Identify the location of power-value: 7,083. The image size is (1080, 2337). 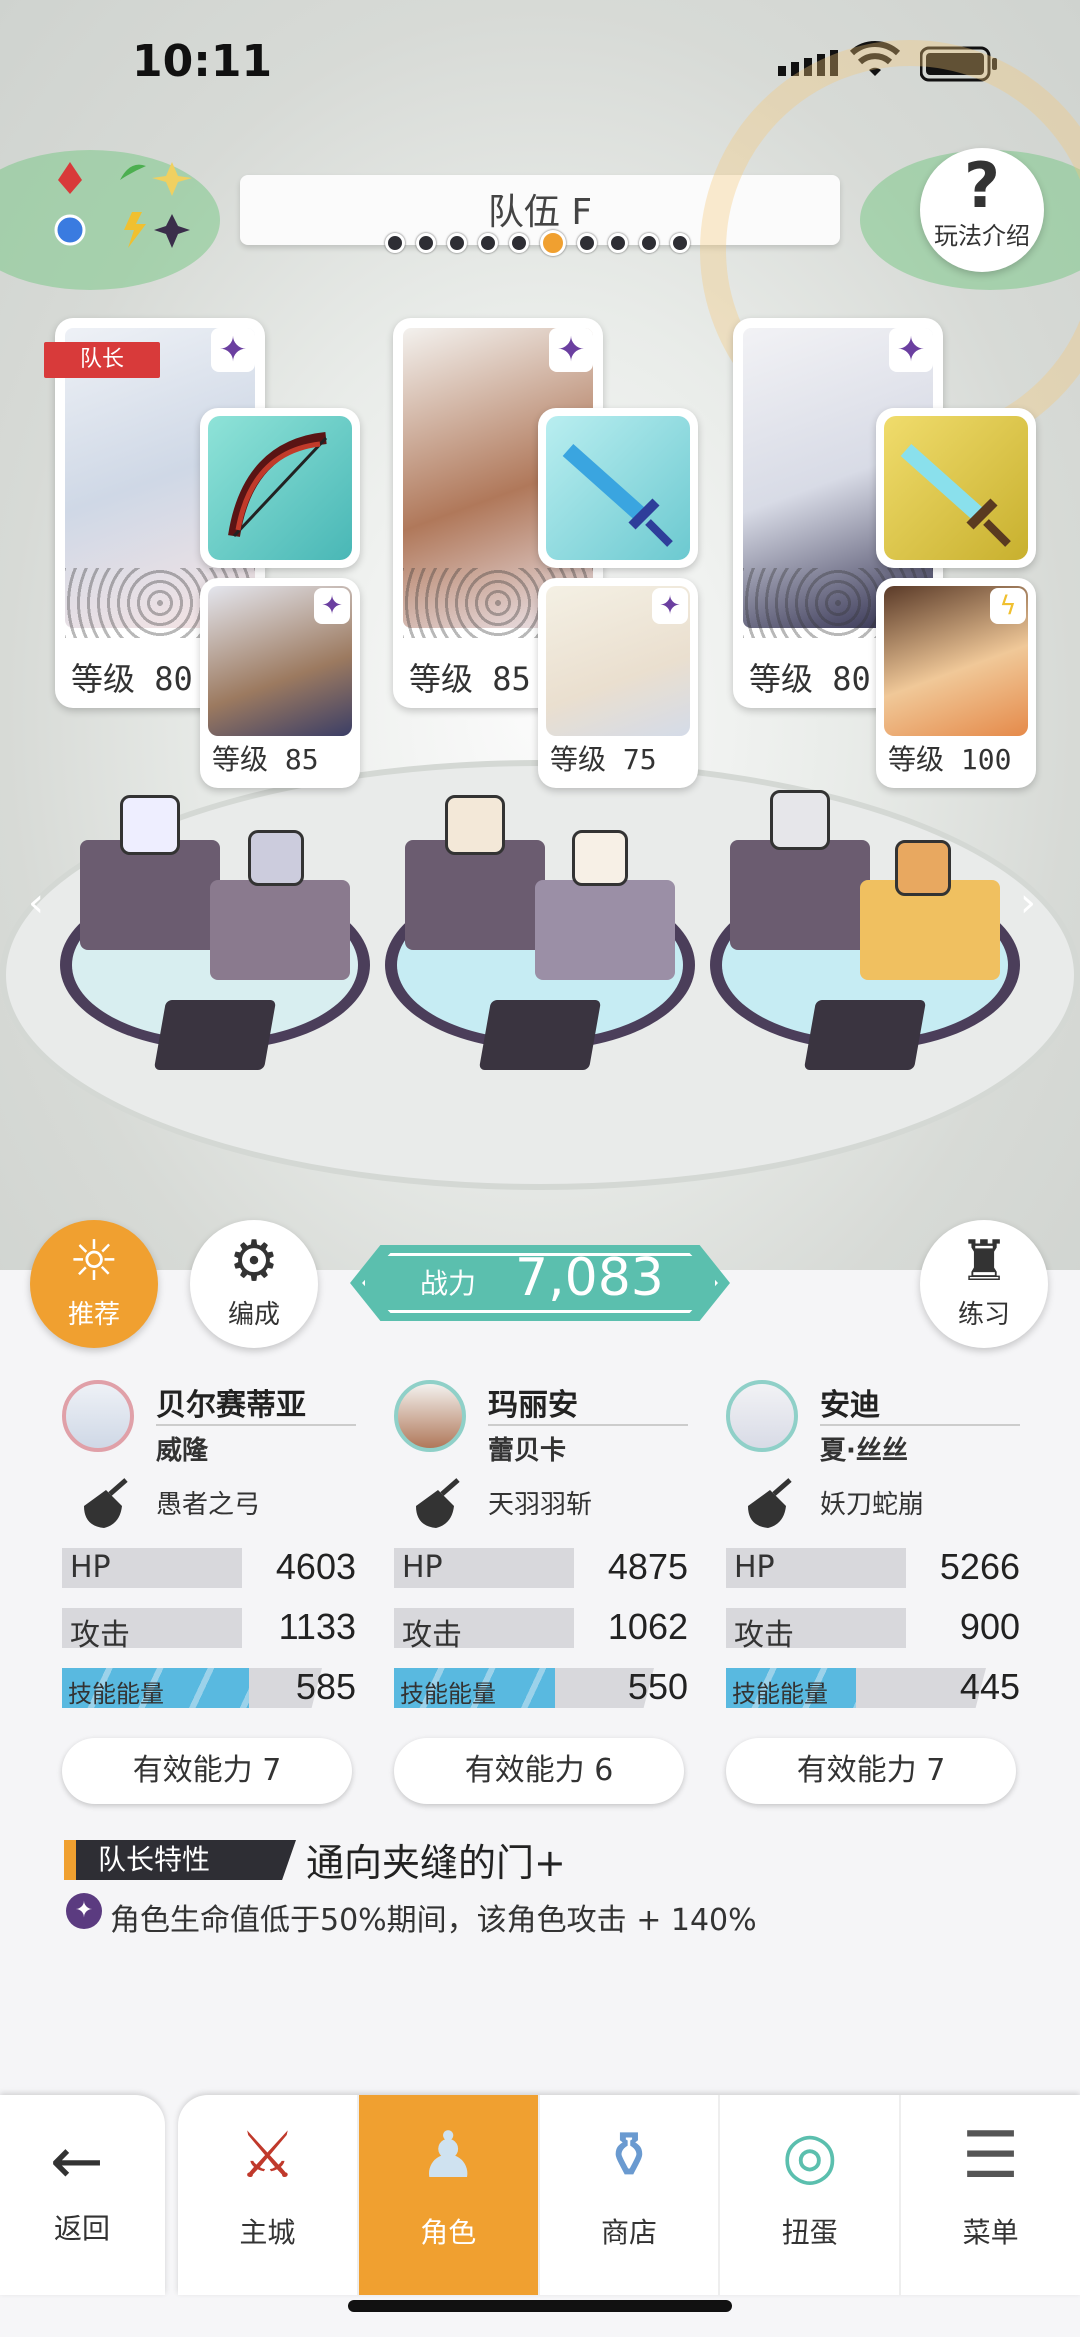
(589, 1278).